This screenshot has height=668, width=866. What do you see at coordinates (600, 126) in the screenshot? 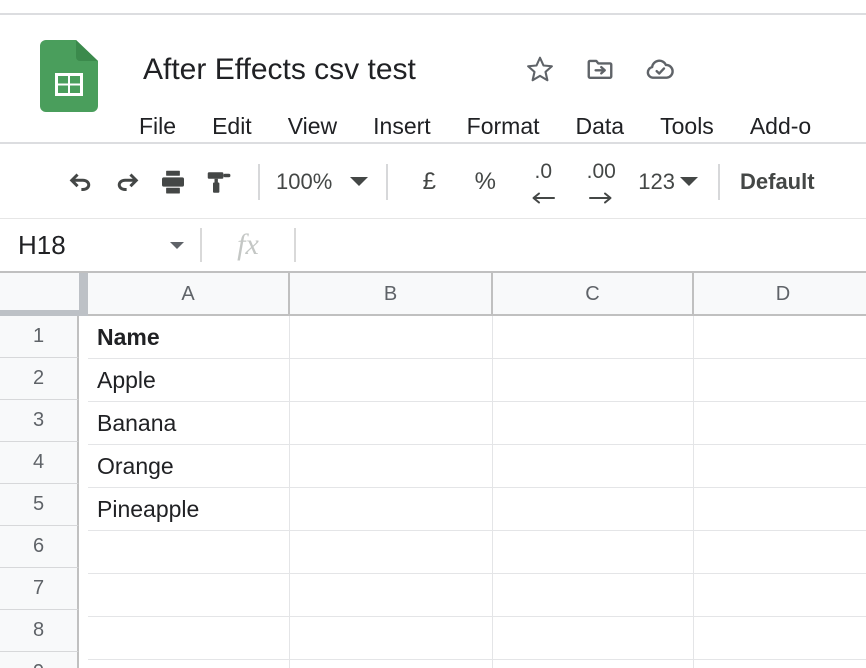
I see `menu-item-data: Data` at bounding box center [600, 126].